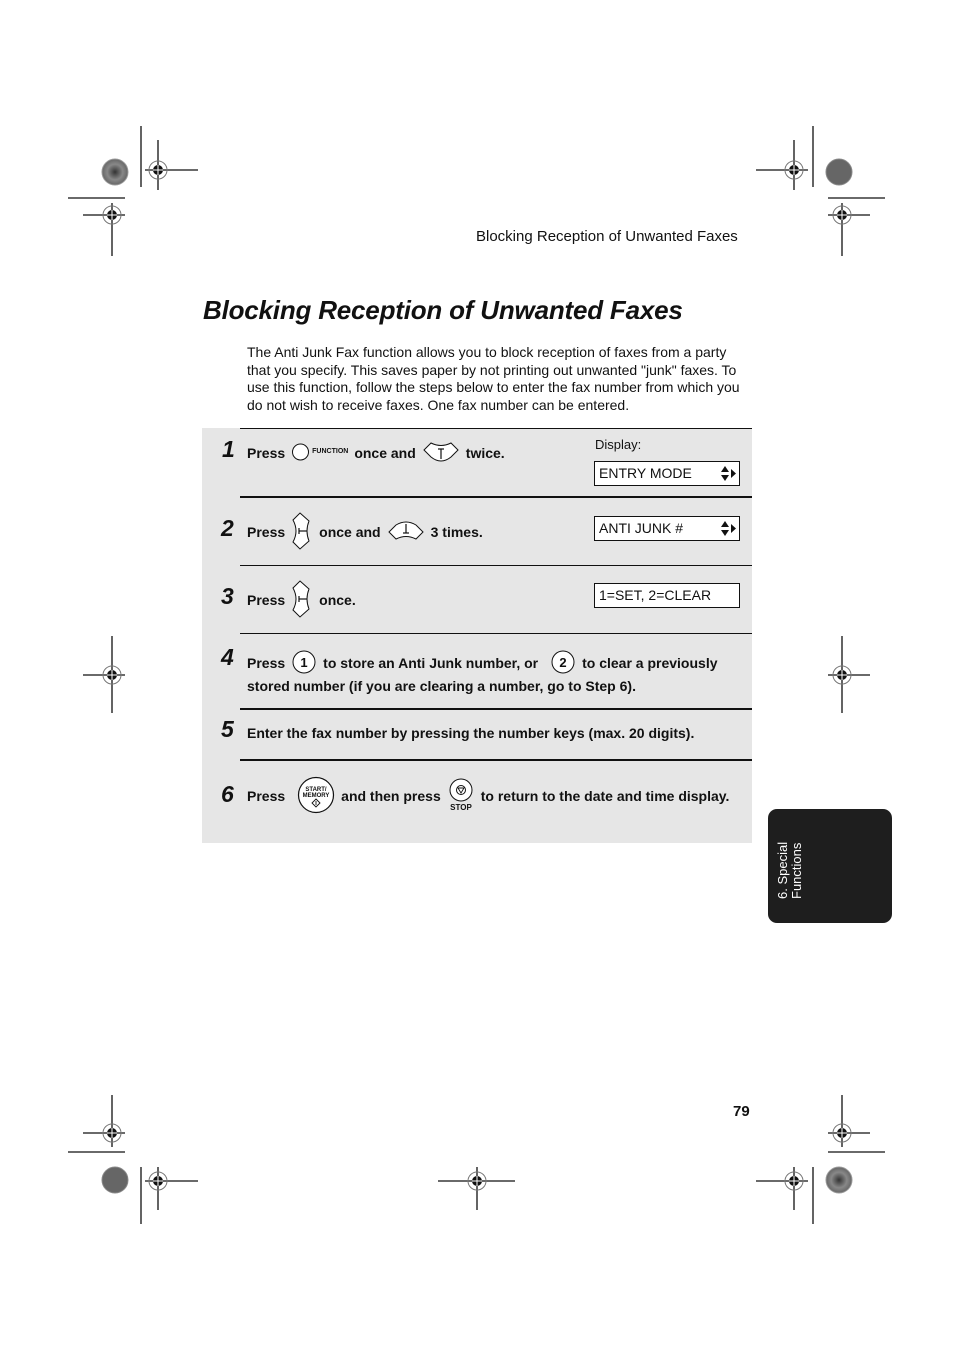 Image resolution: width=954 pixels, height=1351 pixels. Describe the element at coordinates (485, 453) in the screenshot. I see `step-text: twice.` at that location.